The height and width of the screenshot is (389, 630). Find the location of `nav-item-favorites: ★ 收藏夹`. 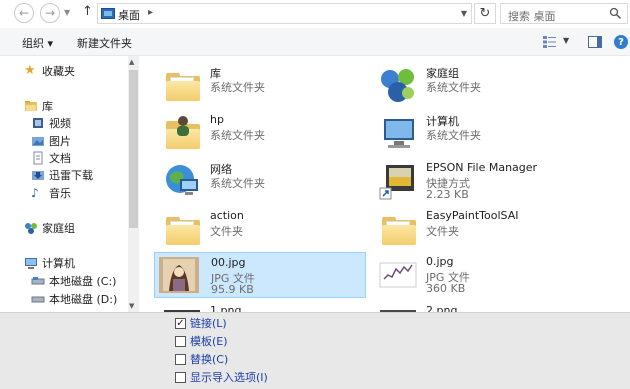

nav-item-favorites: ★ 收藏夹 is located at coordinates (49, 71).